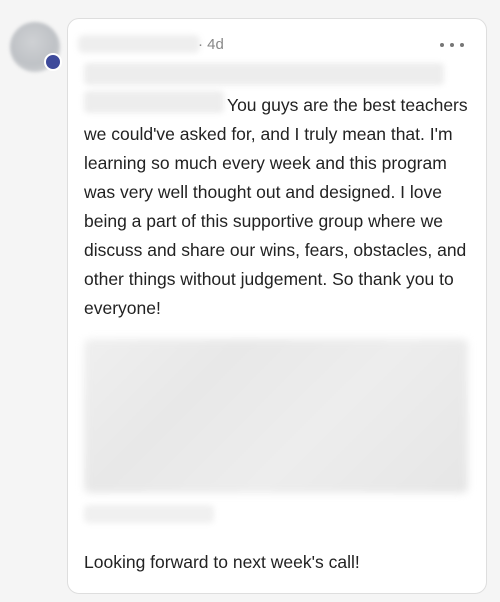  Describe the element at coordinates (211, 44) in the screenshot. I see `post-timestamp: · 4d` at that location.